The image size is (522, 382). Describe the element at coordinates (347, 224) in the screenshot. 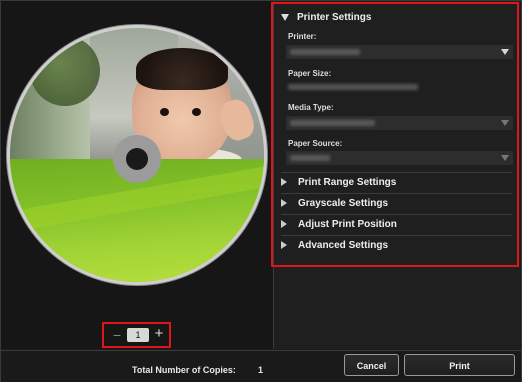

I see `adjust-print-position-title: Adjust Print Position` at that location.